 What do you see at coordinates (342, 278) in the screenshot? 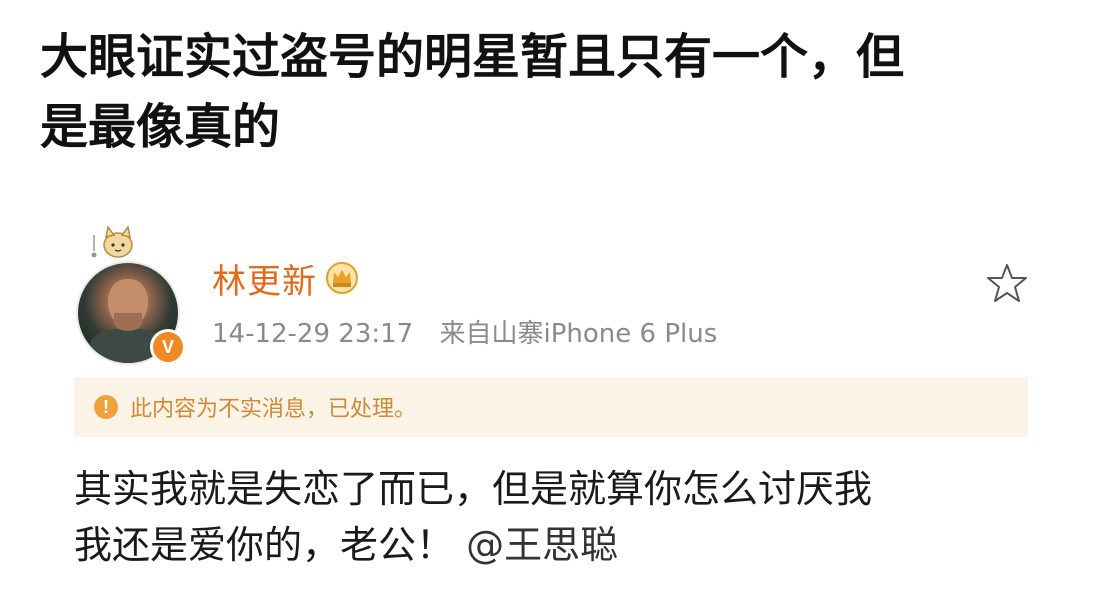
I see `crown-vip-icon` at bounding box center [342, 278].